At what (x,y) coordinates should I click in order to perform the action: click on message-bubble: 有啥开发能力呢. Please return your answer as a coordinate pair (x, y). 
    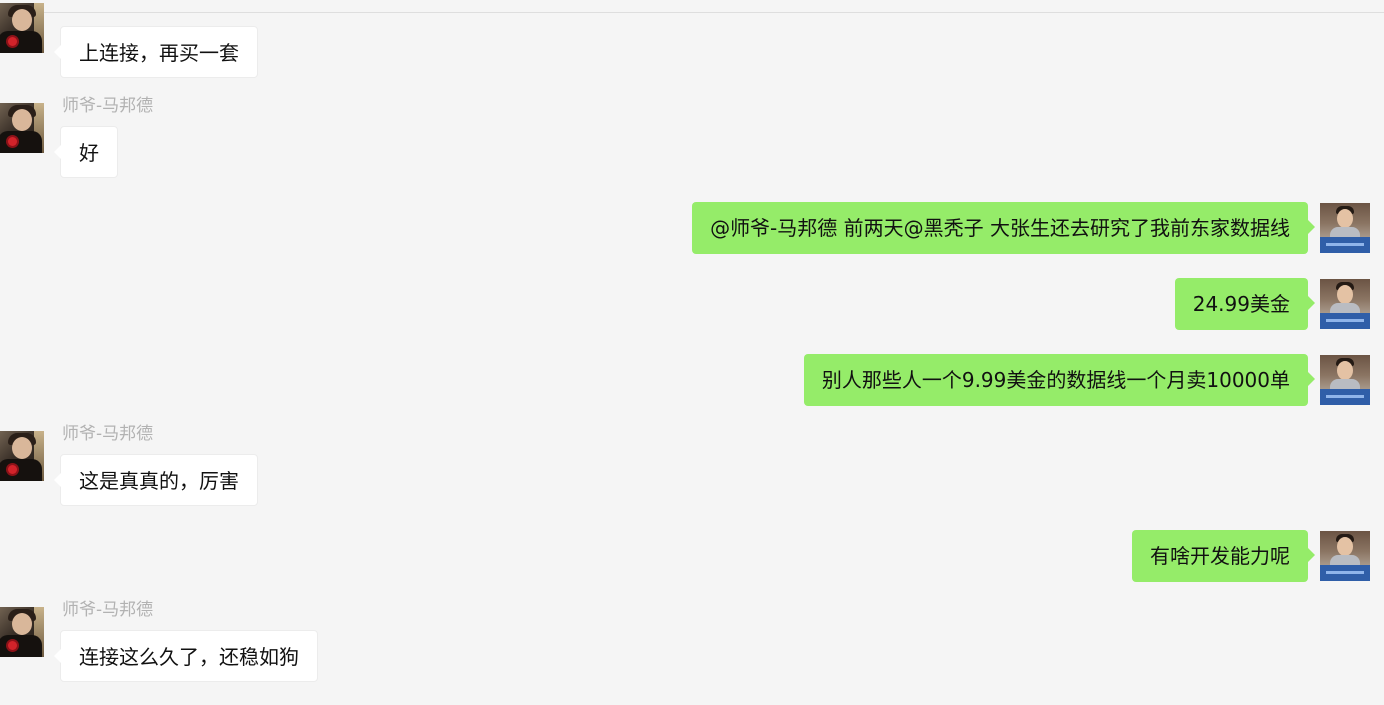
    Looking at the image, I should click on (1223, 556).